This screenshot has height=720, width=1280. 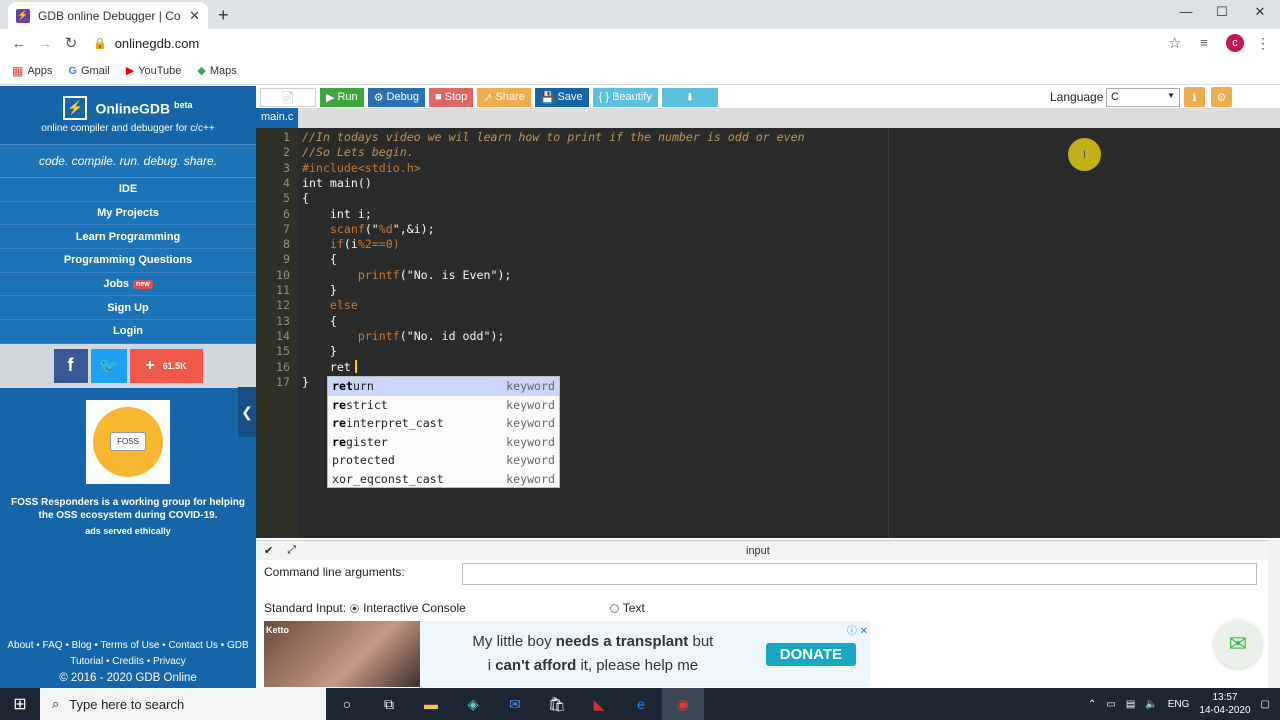 I want to click on code-line: 10 printf("No. is Even");, so click(x=768, y=275).